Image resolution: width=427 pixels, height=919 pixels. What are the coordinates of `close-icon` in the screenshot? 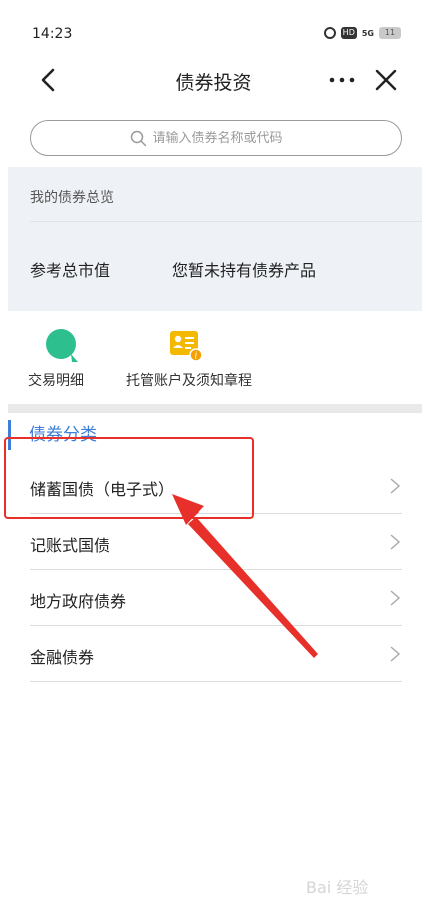 It's located at (386, 80).